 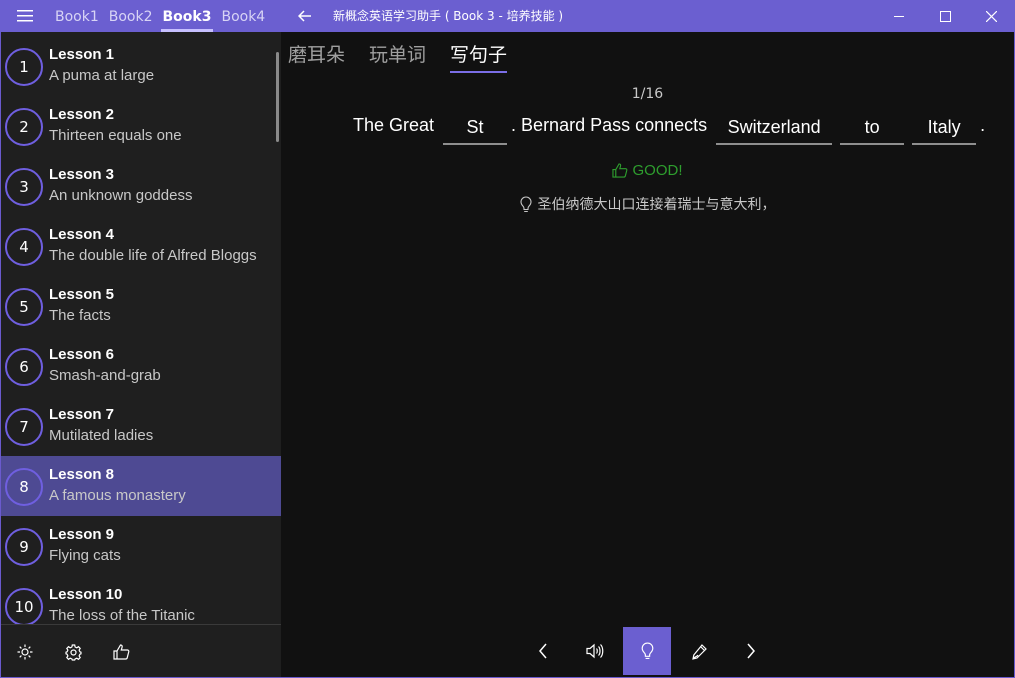 I want to click on lesson-item-8: 8 Lesson 8 A famous monastery, so click(x=141, y=486).